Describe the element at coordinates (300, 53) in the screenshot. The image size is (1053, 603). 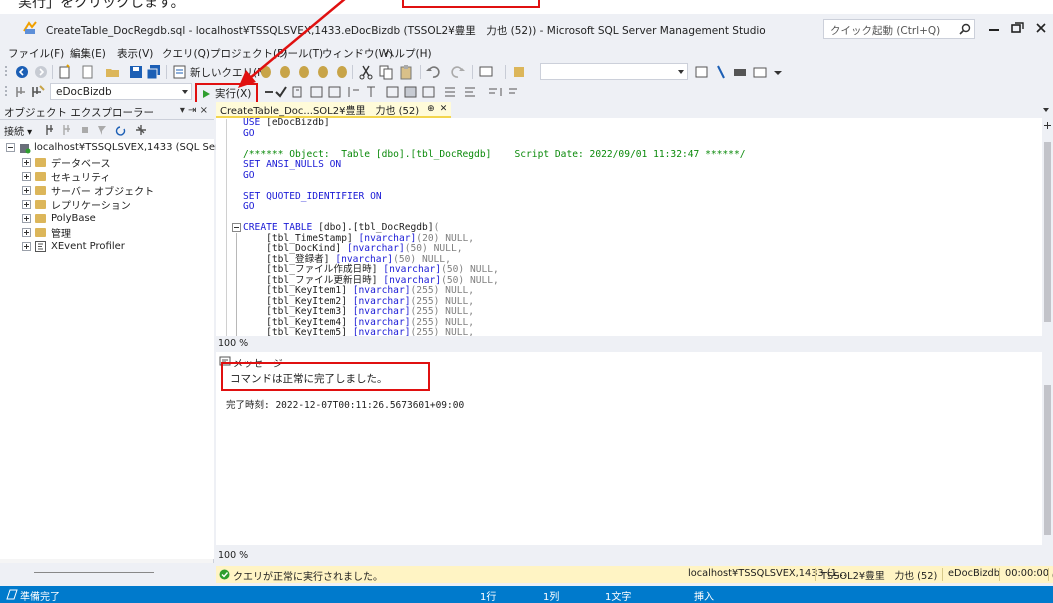
I see `menu-tools: ツール(T)` at that location.